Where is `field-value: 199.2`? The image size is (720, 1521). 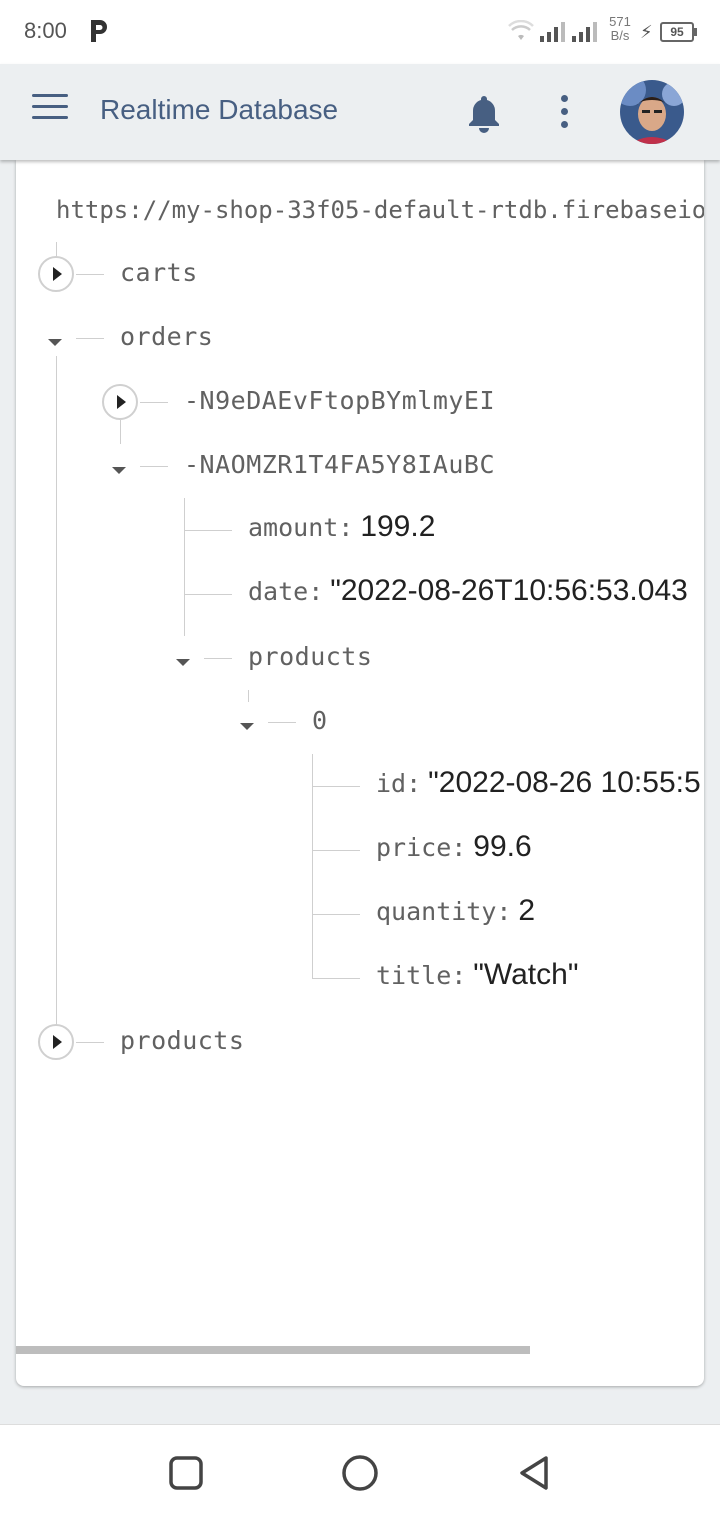 field-value: 199.2 is located at coordinates (398, 526).